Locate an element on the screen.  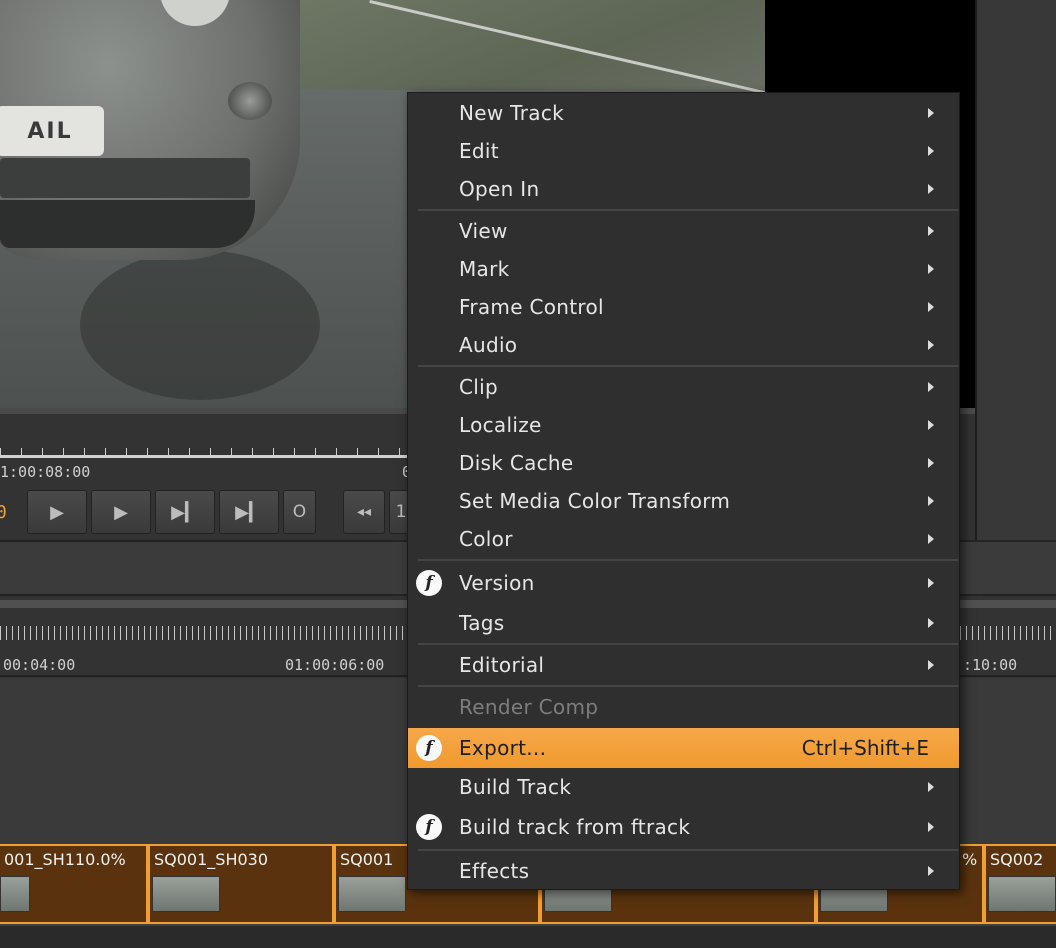
menu-item-color: Color is located at coordinates (683, 539).